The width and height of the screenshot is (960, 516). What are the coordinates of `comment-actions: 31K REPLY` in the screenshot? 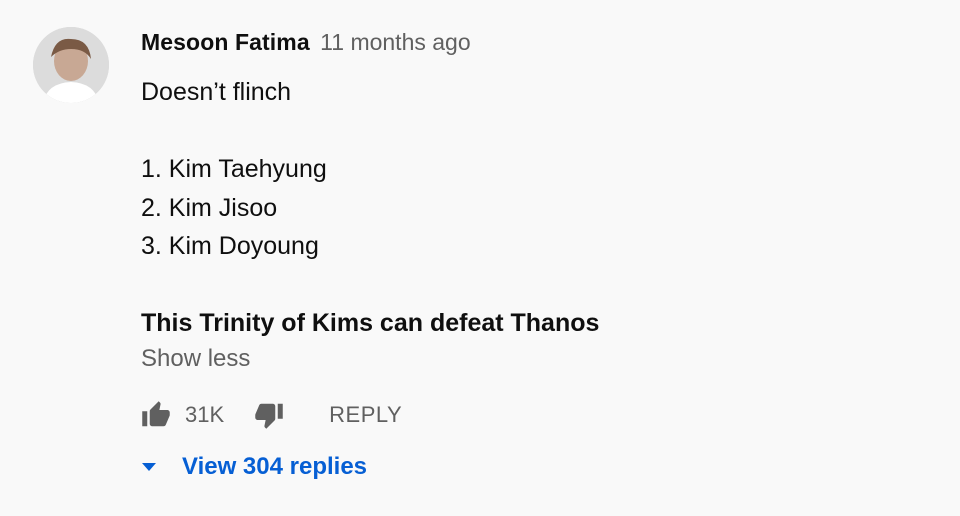 It's located at (271, 415).